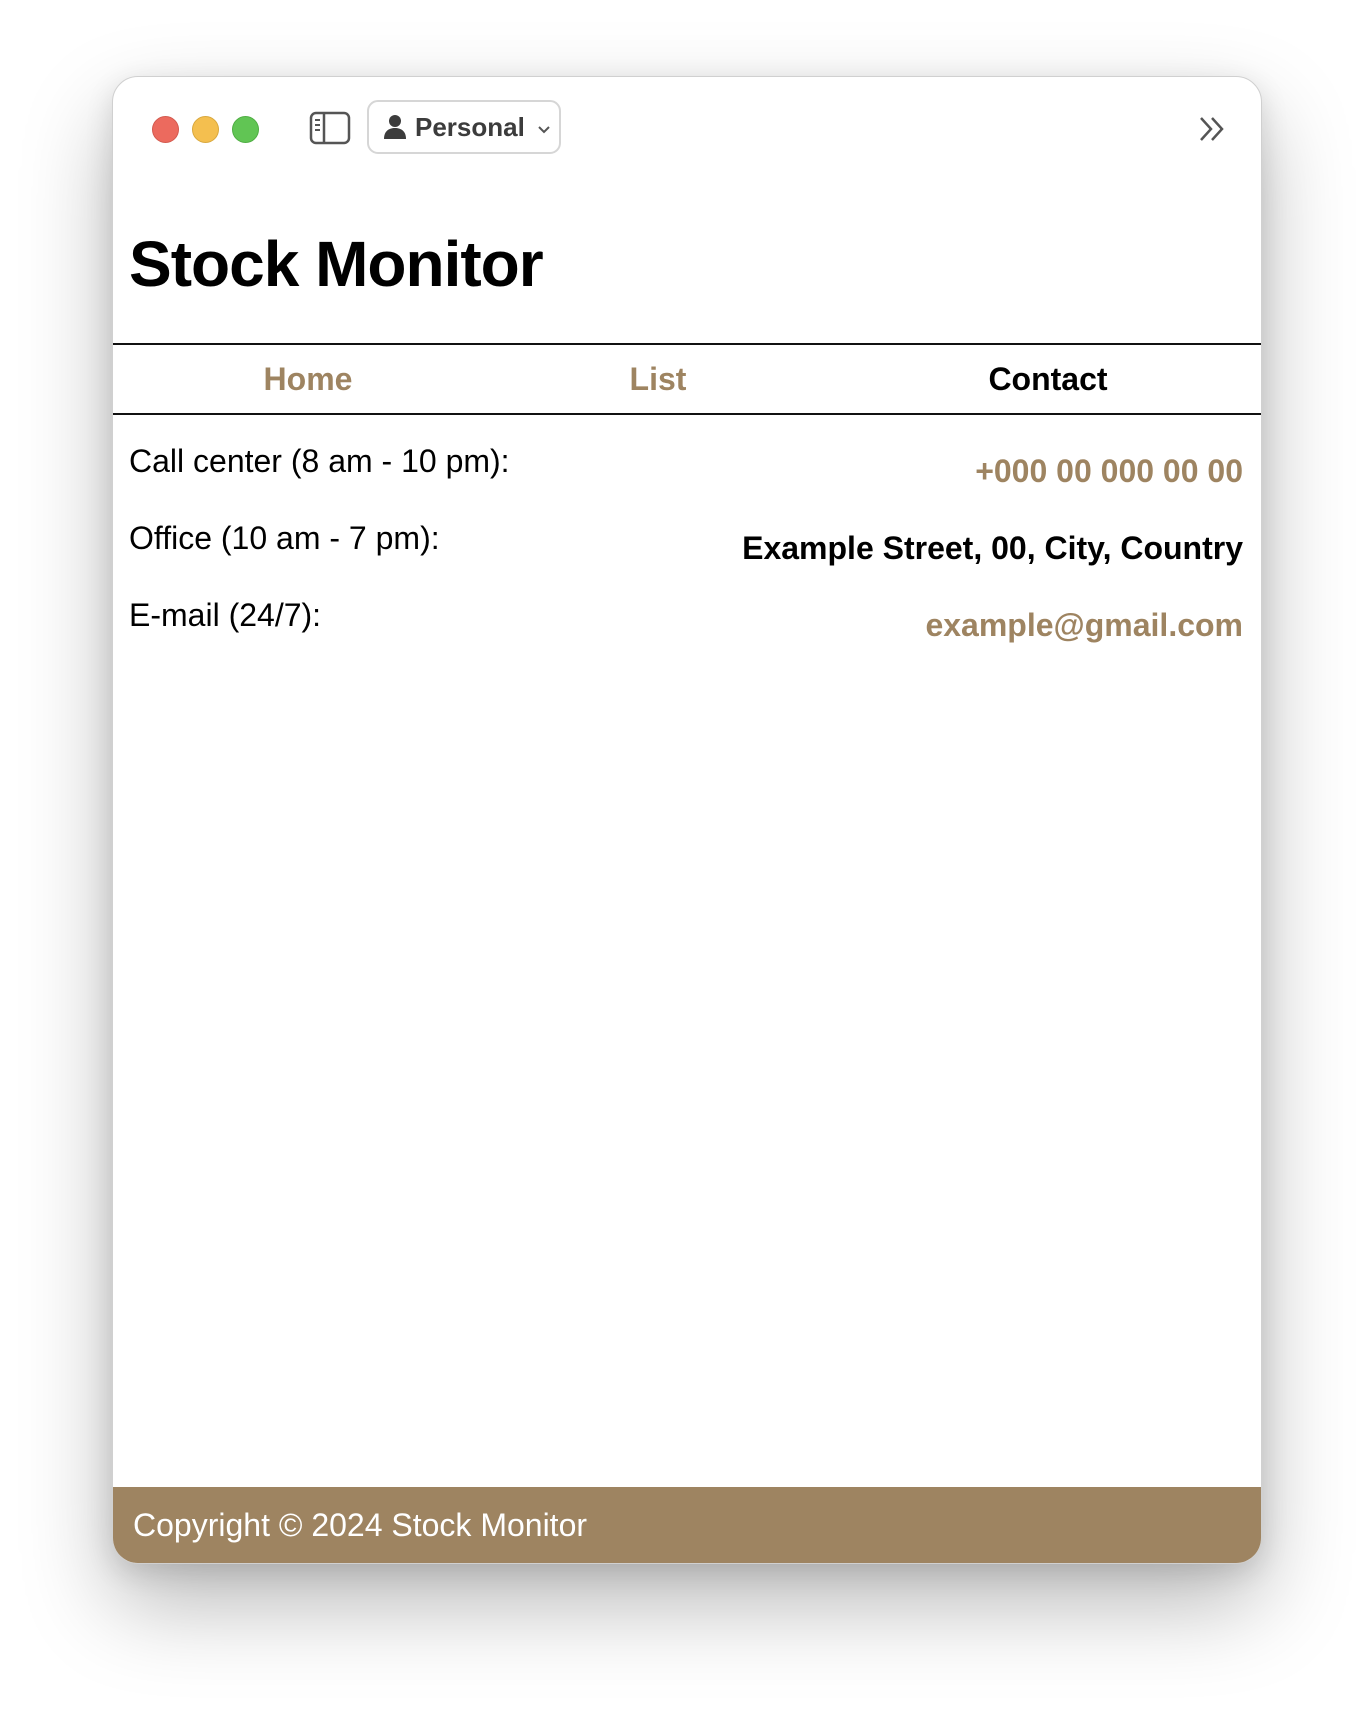 The width and height of the screenshot is (1372, 1710). What do you see at coordinates (395, 127) in the screenshot?
I see `person-icon` at bounding box center [395, 127].